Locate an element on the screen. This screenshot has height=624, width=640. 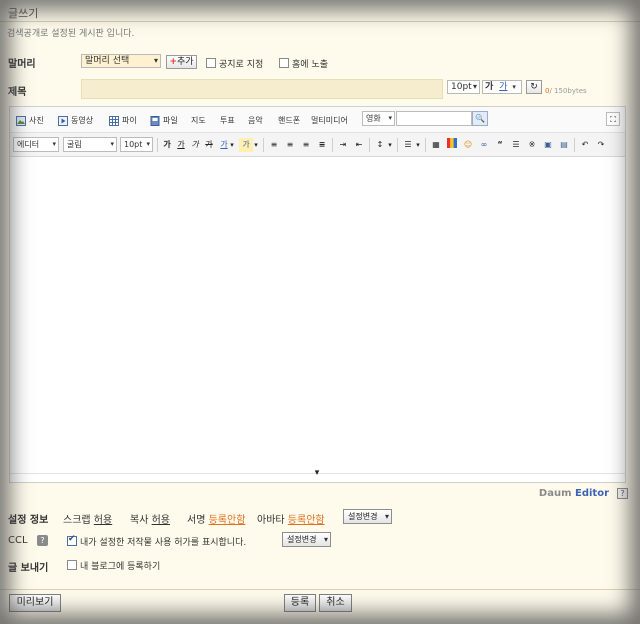
insert-poll-button: 투표 is located at coordinates (227, 121).